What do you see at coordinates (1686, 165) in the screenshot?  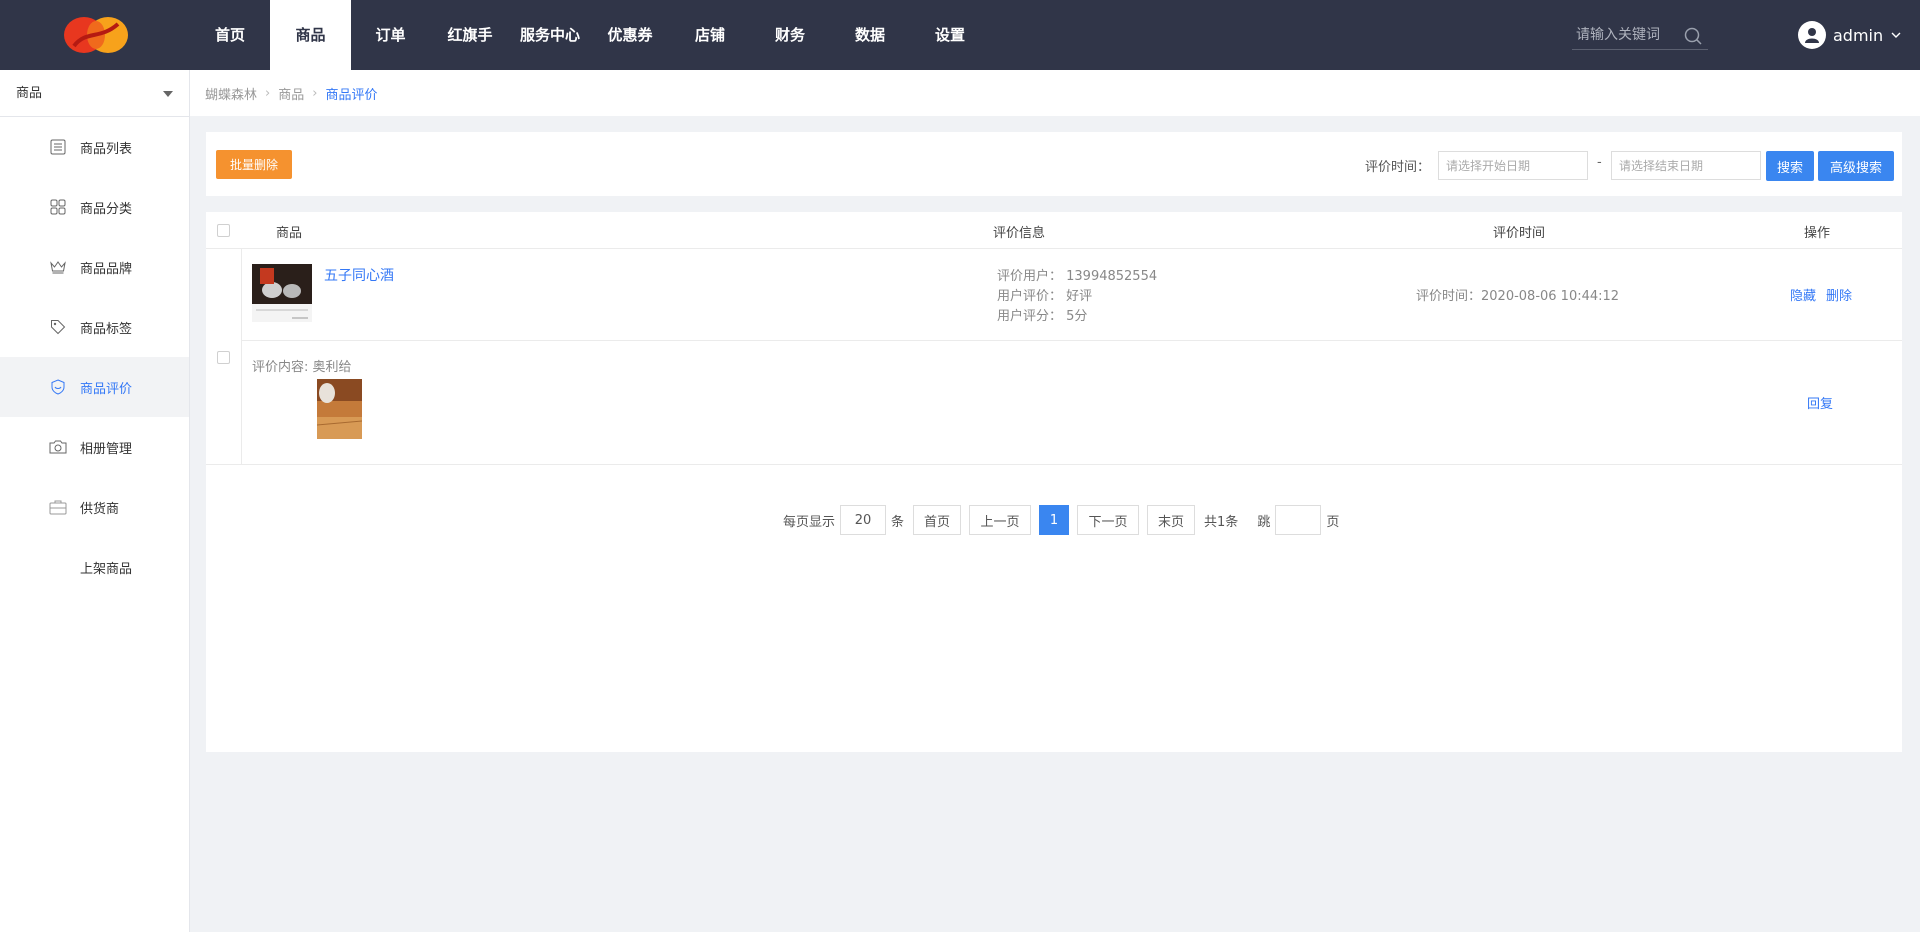 I see `end-date-input` at bounding box center [1686, 165].